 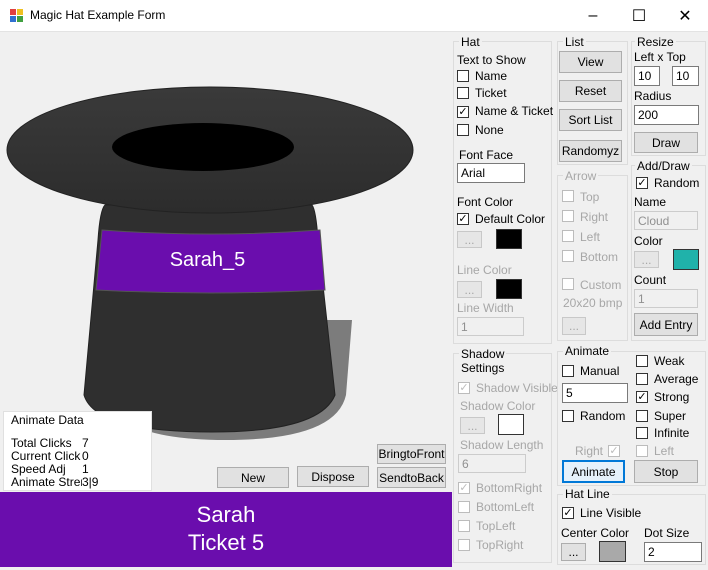 I want to click on hat-group-title: Hat, so click(x=470, y=42).